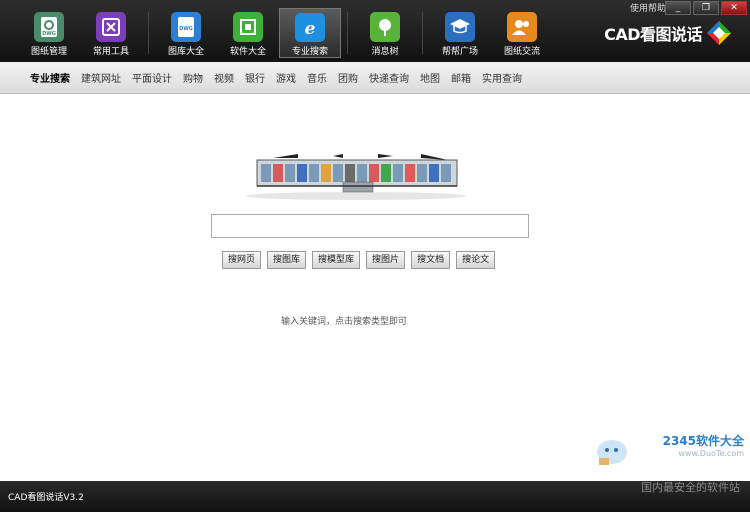  Describe the element at coordinates (287, 260) in the screenshot. I see `search-gallery-button: 搜图库` at that location.